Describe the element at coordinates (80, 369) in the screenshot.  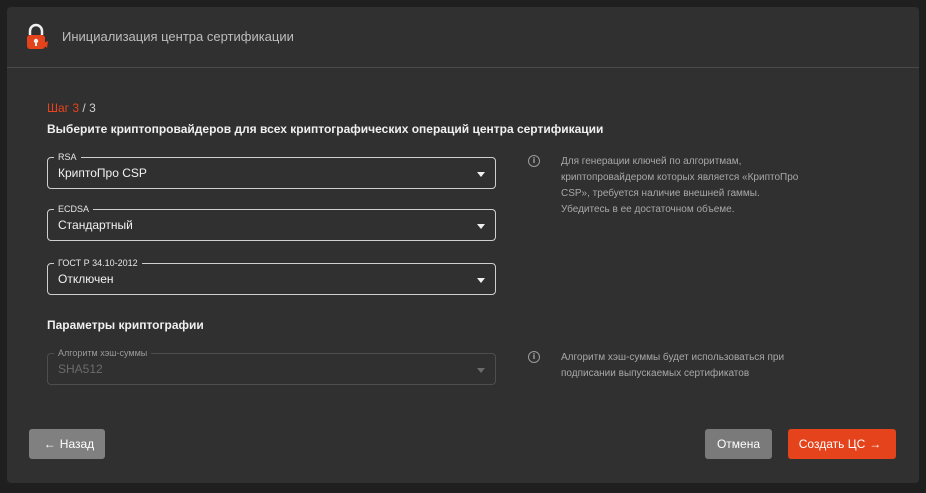
I see `hash-algorithm-value: SHA512` at that location.